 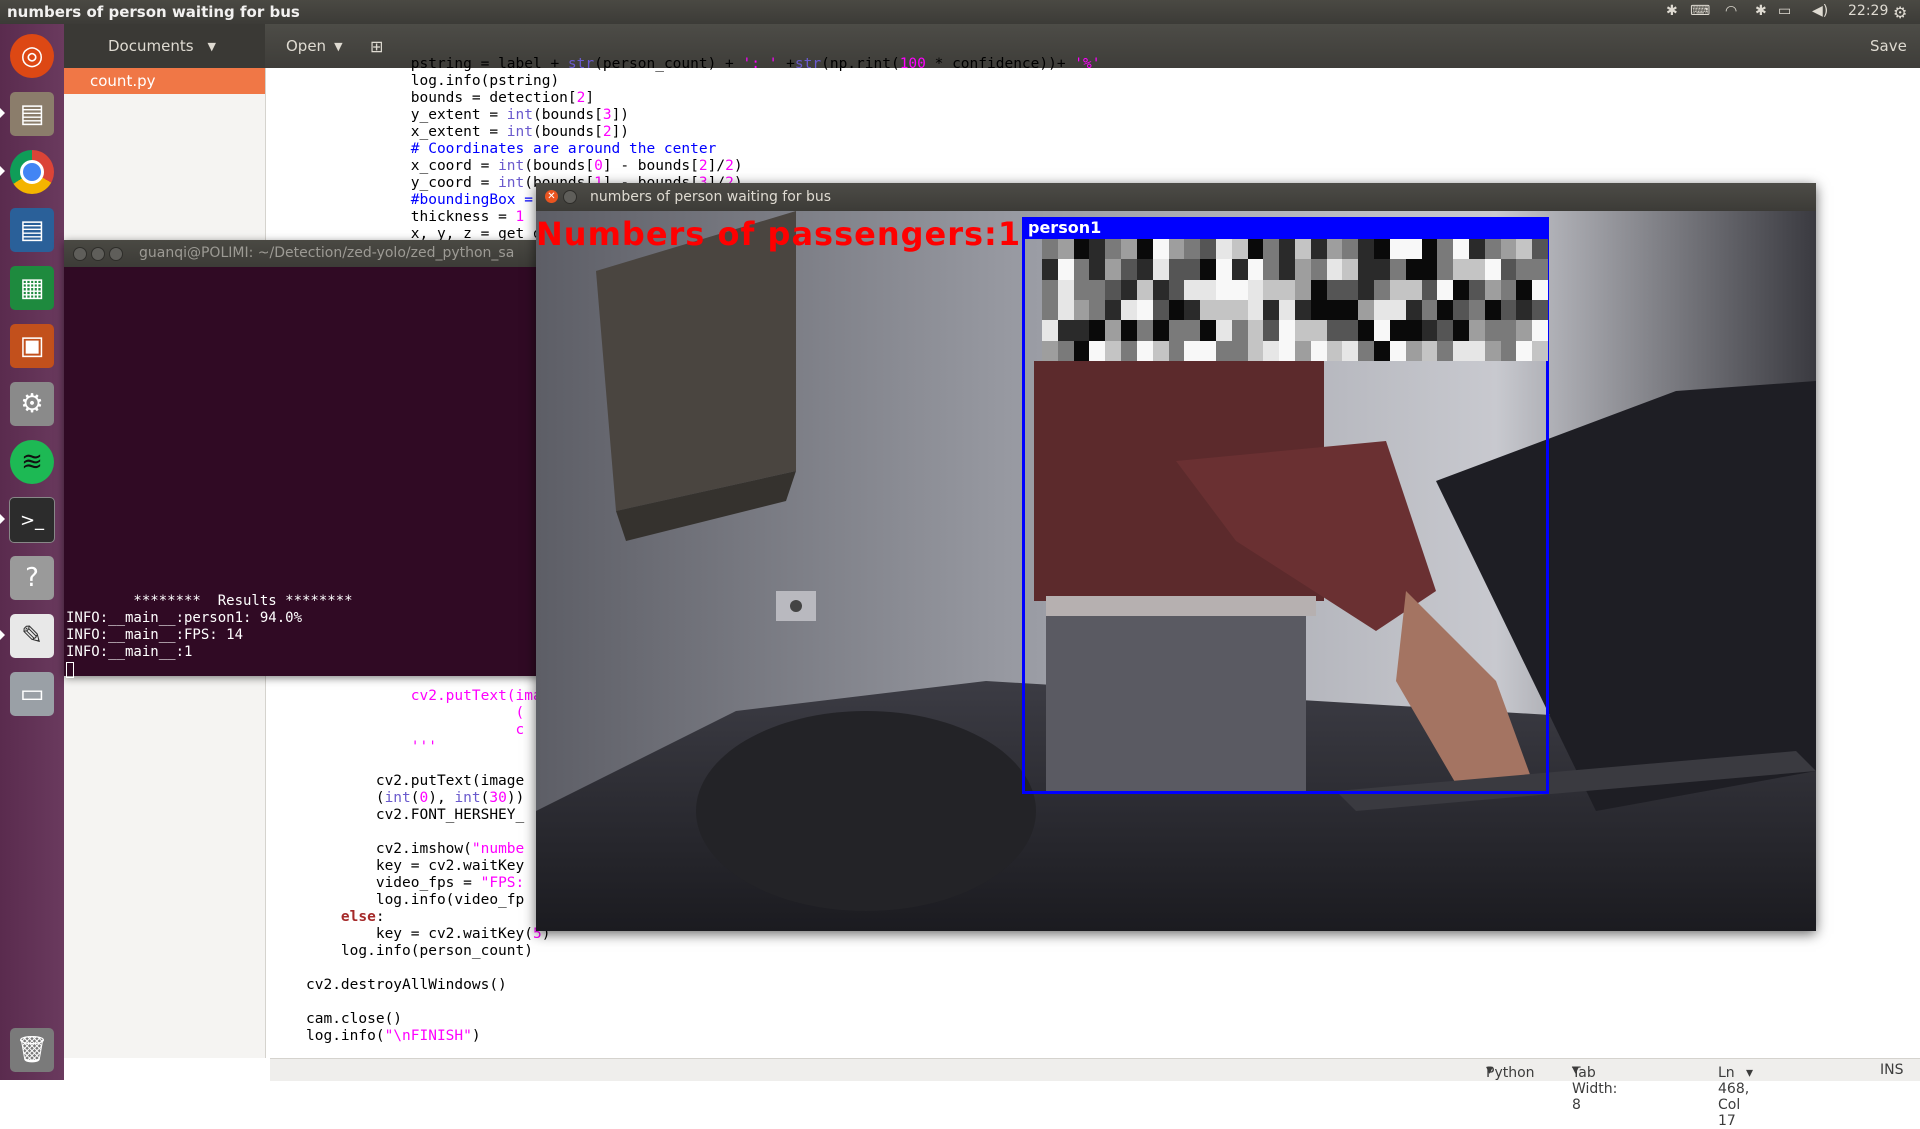 What do you see at coordinates (406, 985) in the screenshot?
I see `code-line: cv2.destroyAllWindows()` at bounding box center [406, 985].